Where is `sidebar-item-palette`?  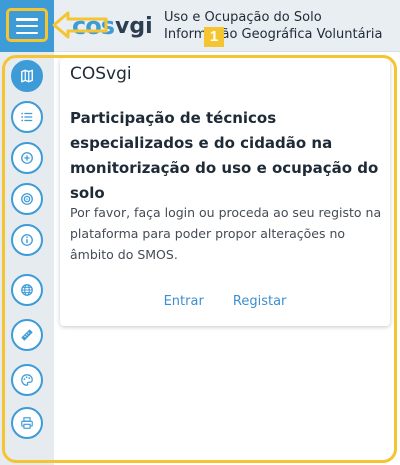
sidebar-item-palette is located at coordinates (27, 380).